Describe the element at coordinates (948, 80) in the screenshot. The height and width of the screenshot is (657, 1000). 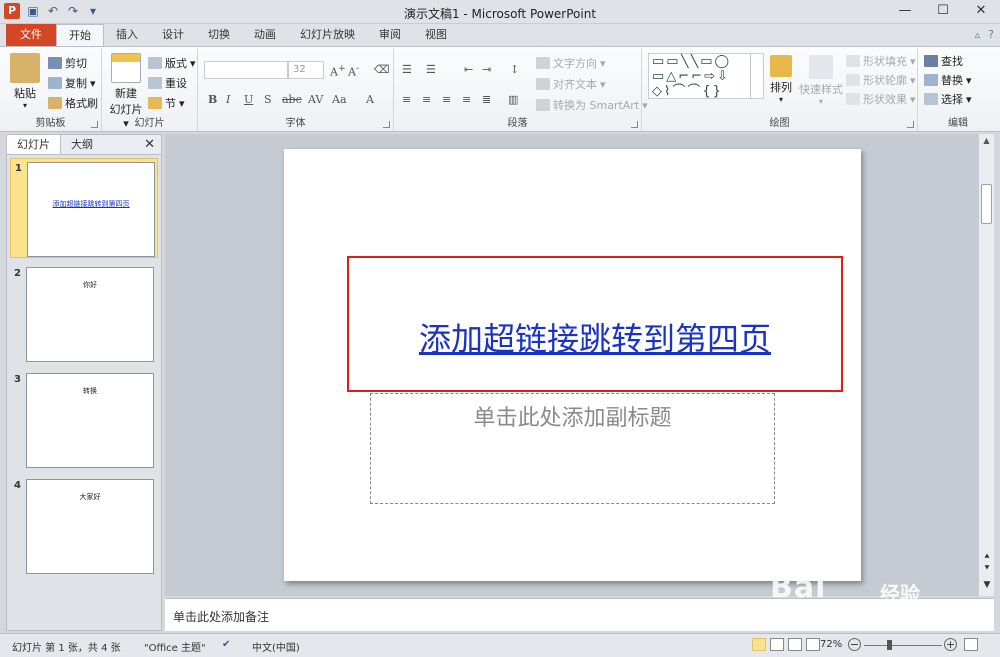
I see `replace-button: 替换 ▾` at that location.